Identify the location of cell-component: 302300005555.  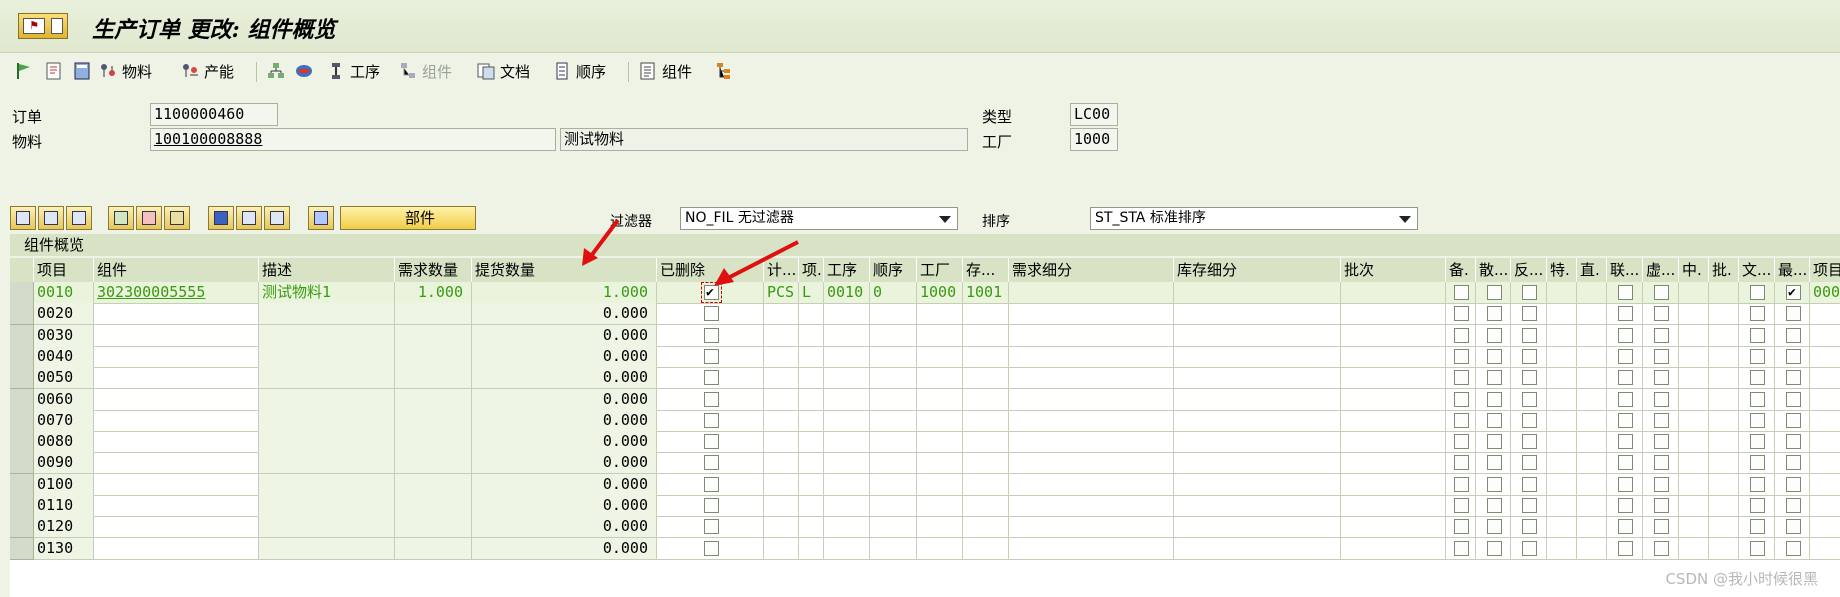
(176, 293).